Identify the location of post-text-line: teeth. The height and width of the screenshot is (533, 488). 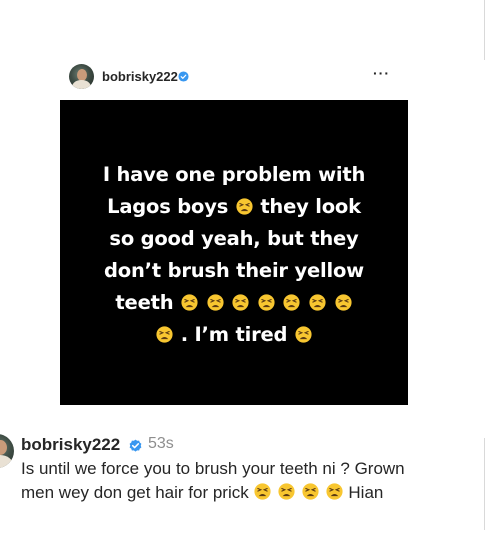
(234, 303).